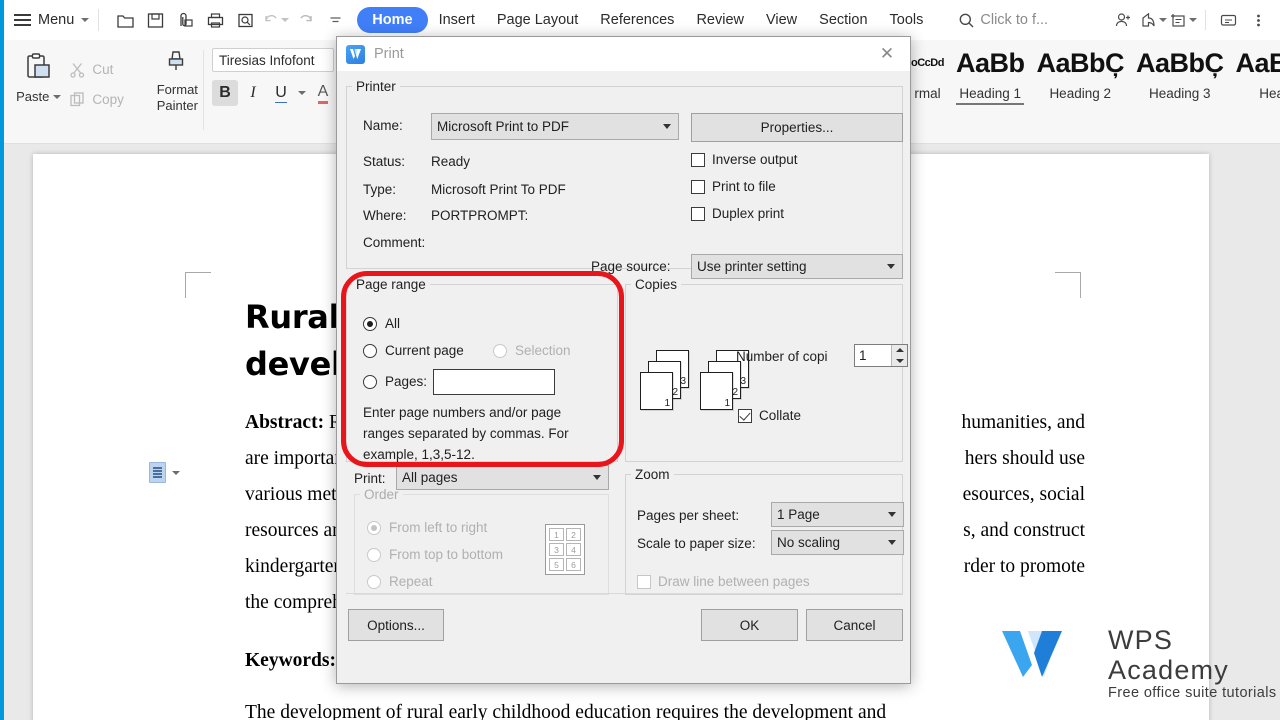 The image size is (1280, 720). What do you see at coordinates (245, 20) in the screenshot?
I see `print-preview-icon` at bounding box center [245, 20].